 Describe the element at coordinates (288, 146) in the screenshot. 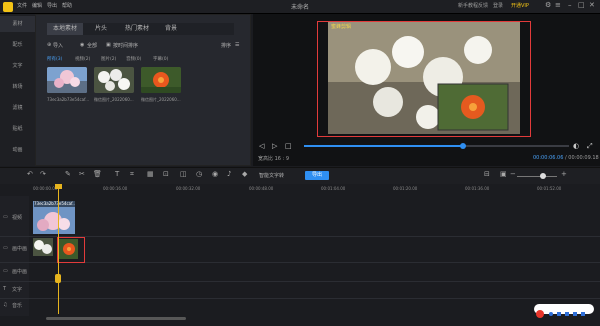

I see `stop-icon: □` at that location.